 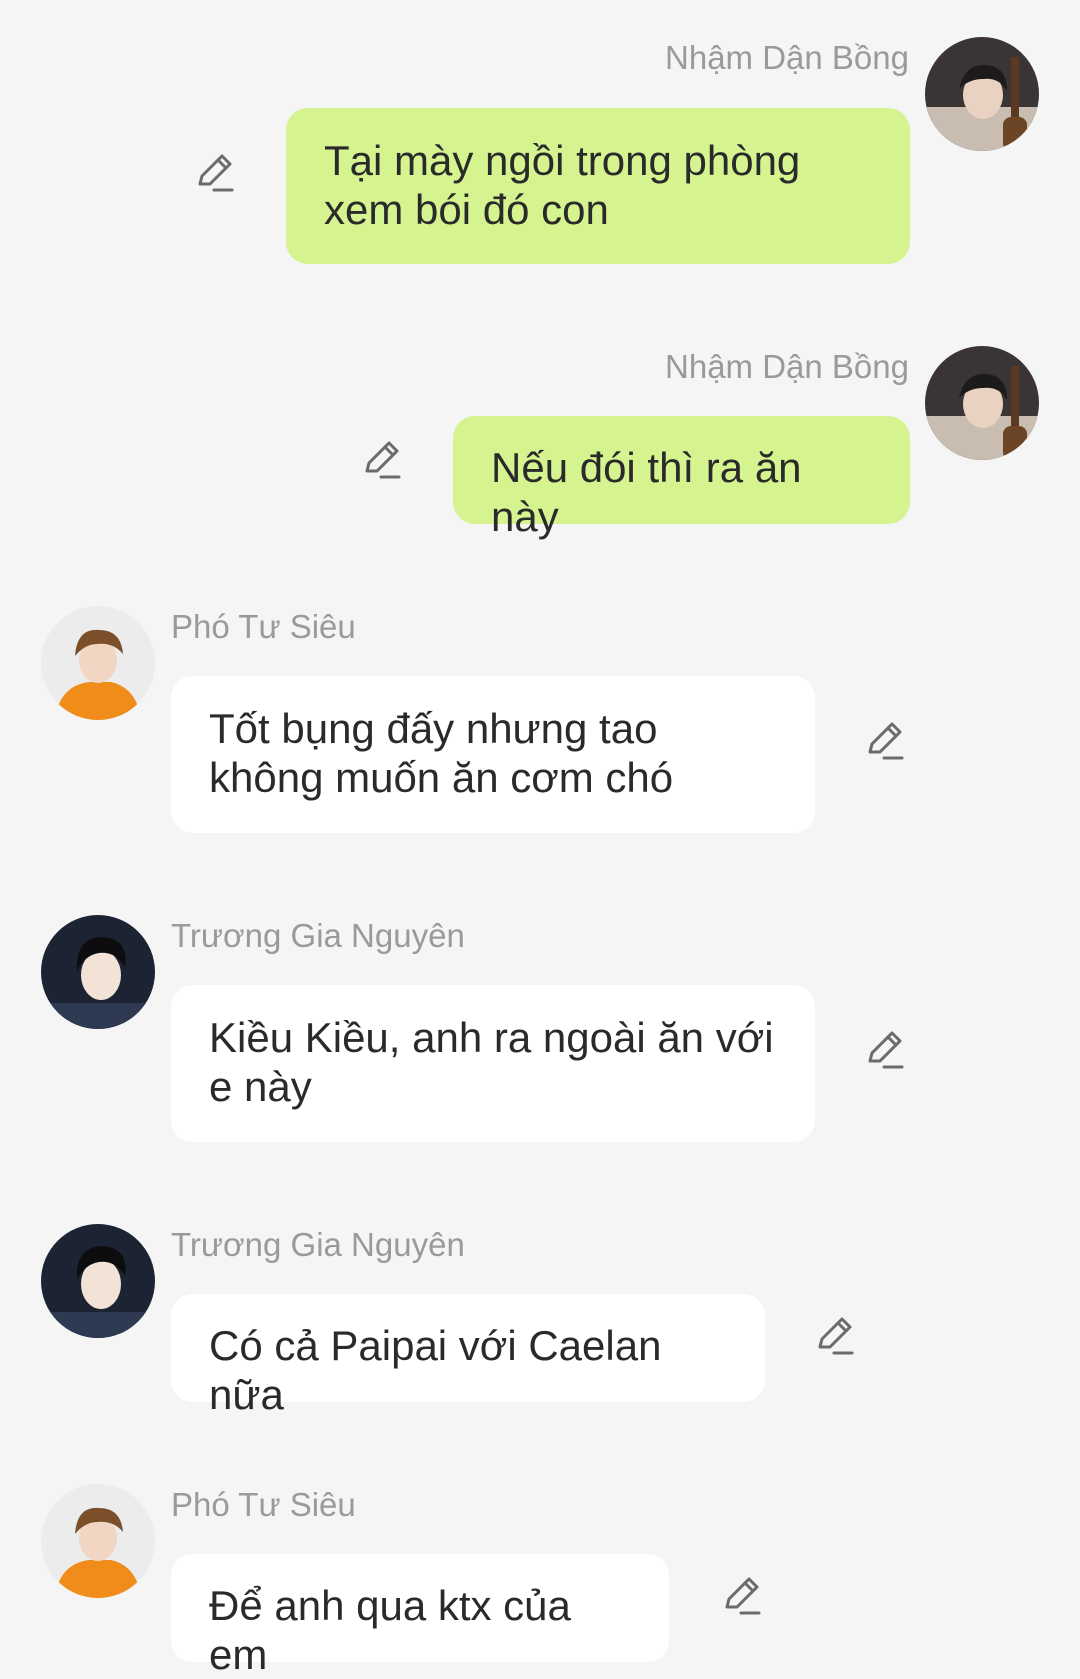 What do you see at coordinates (493, 1063) in the screenshot?
I see `message-bubble: Kiều Kiều, anh ra ngoài ăn với e này` at bounding box center [493, 1063].